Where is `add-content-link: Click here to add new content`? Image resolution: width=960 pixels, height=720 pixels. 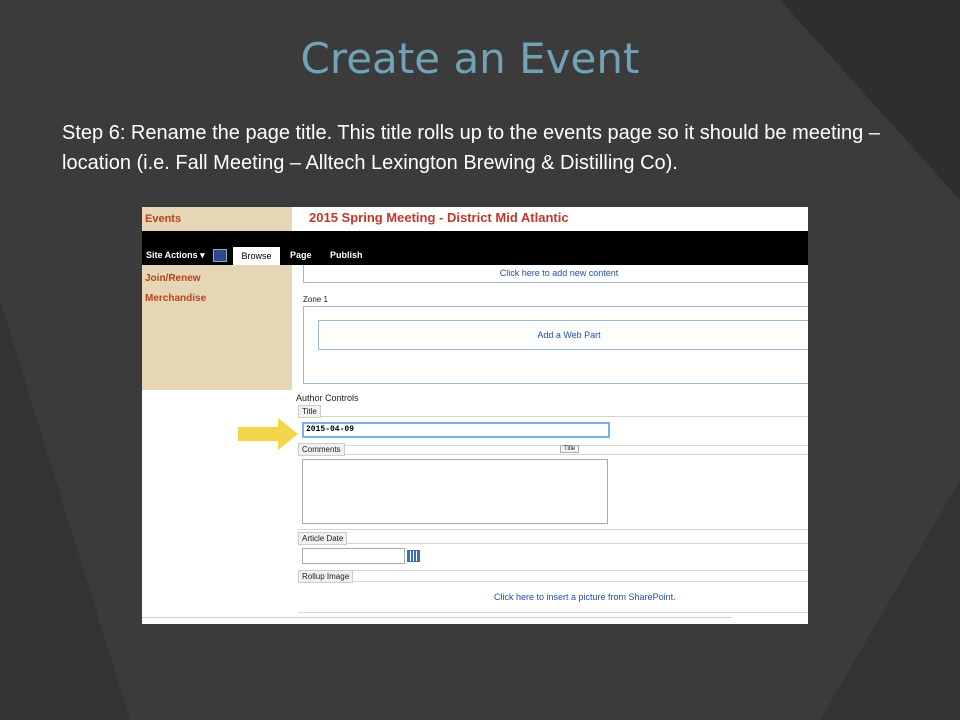
add-content-link: Click here to add new content is located at coordinates (555, 274).